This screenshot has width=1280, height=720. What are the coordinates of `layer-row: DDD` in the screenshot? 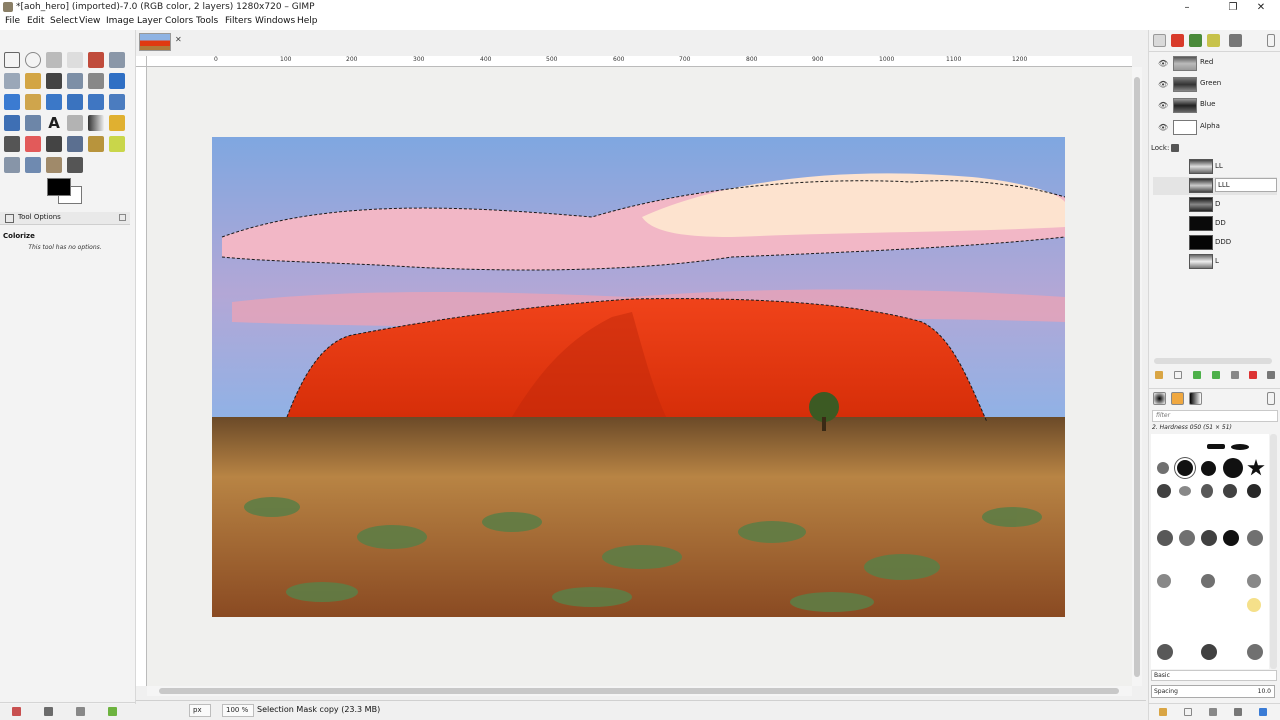 It's located at (1215, 243).